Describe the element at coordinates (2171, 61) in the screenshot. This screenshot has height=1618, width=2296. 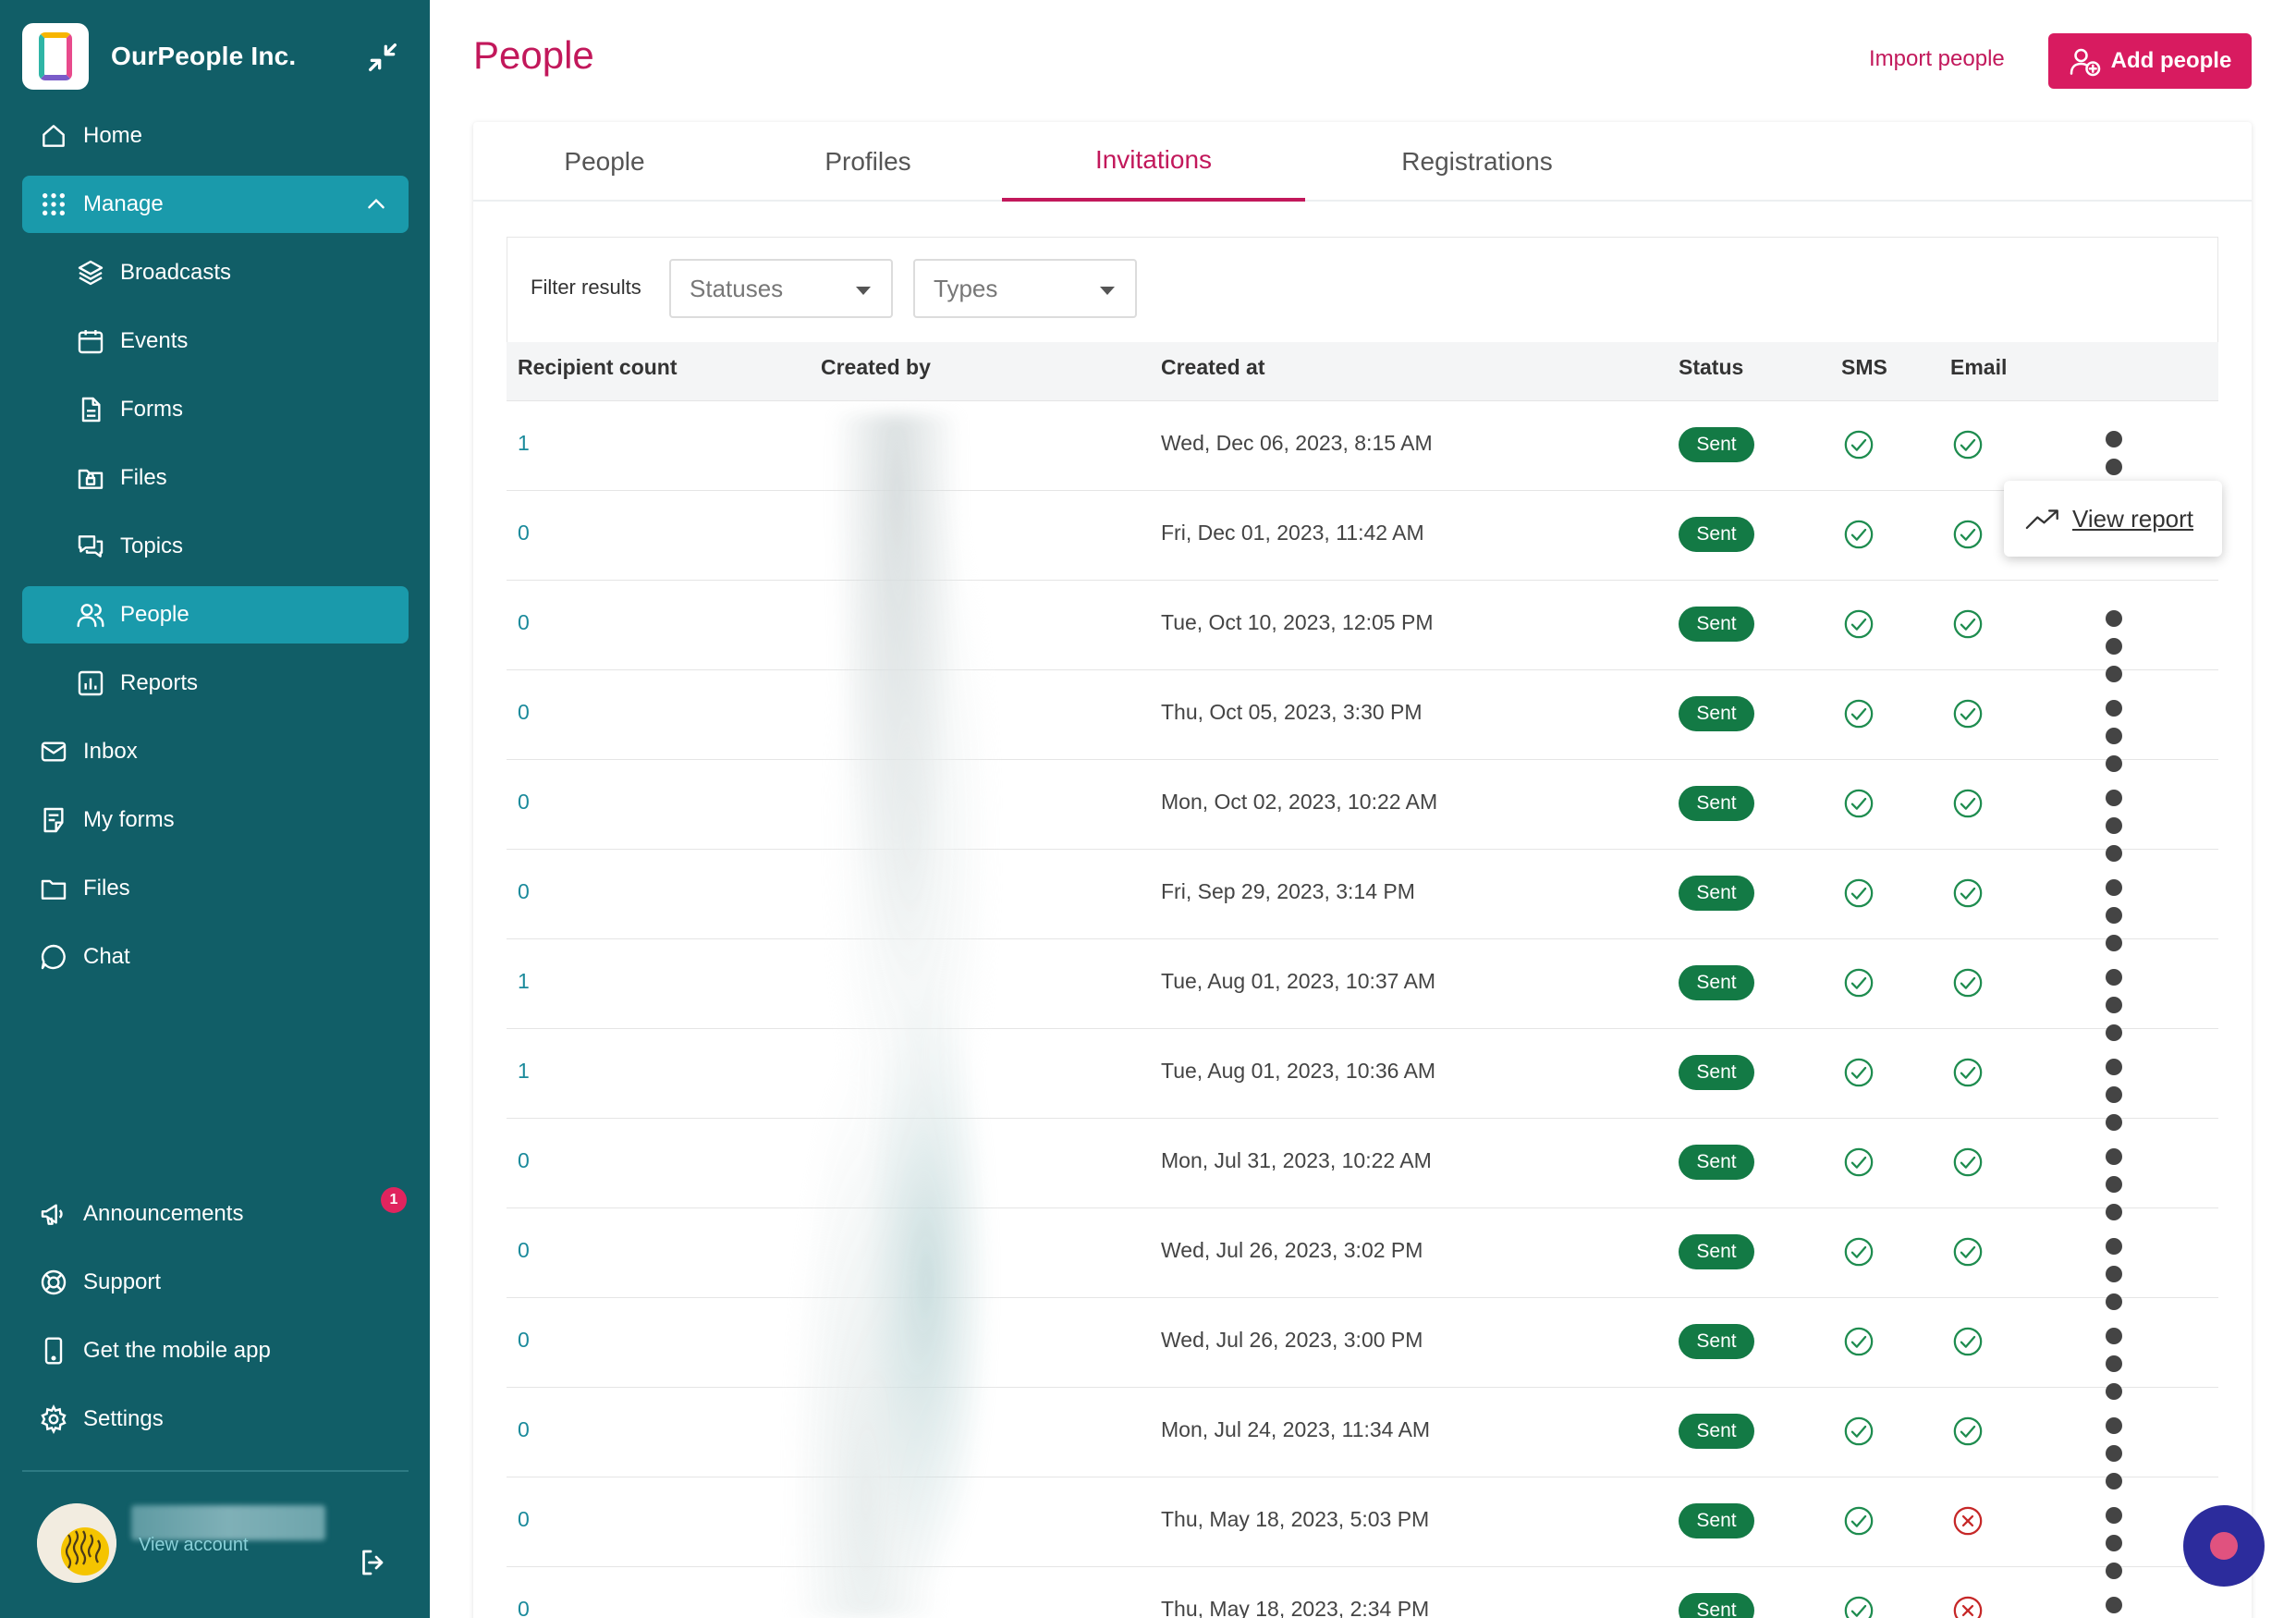
I see `add-people-label: Add people` at that location.